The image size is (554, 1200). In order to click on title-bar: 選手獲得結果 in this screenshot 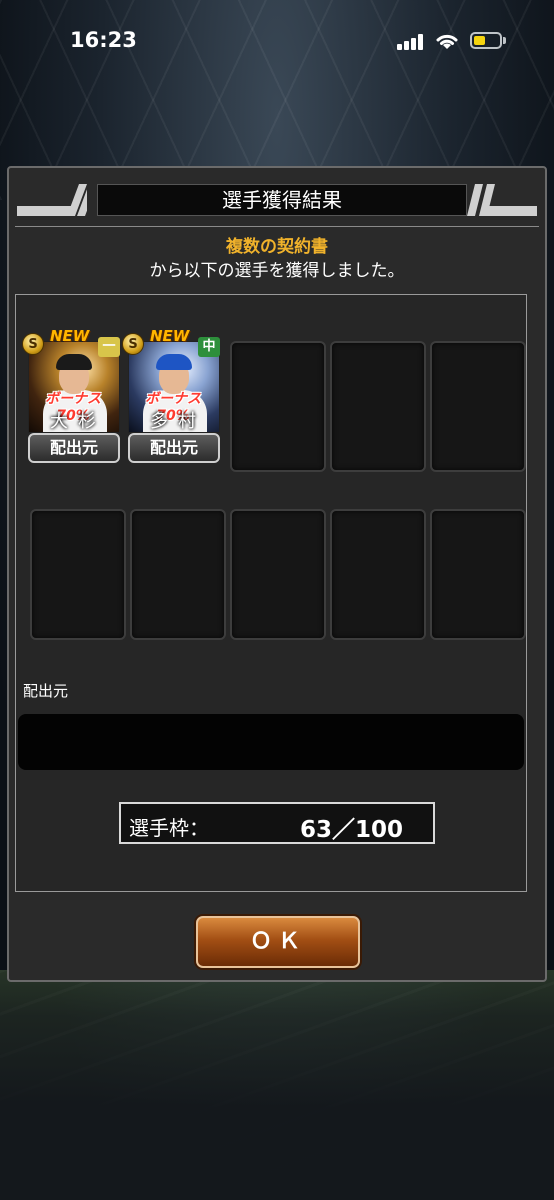, I will do `click(277, 201)`.